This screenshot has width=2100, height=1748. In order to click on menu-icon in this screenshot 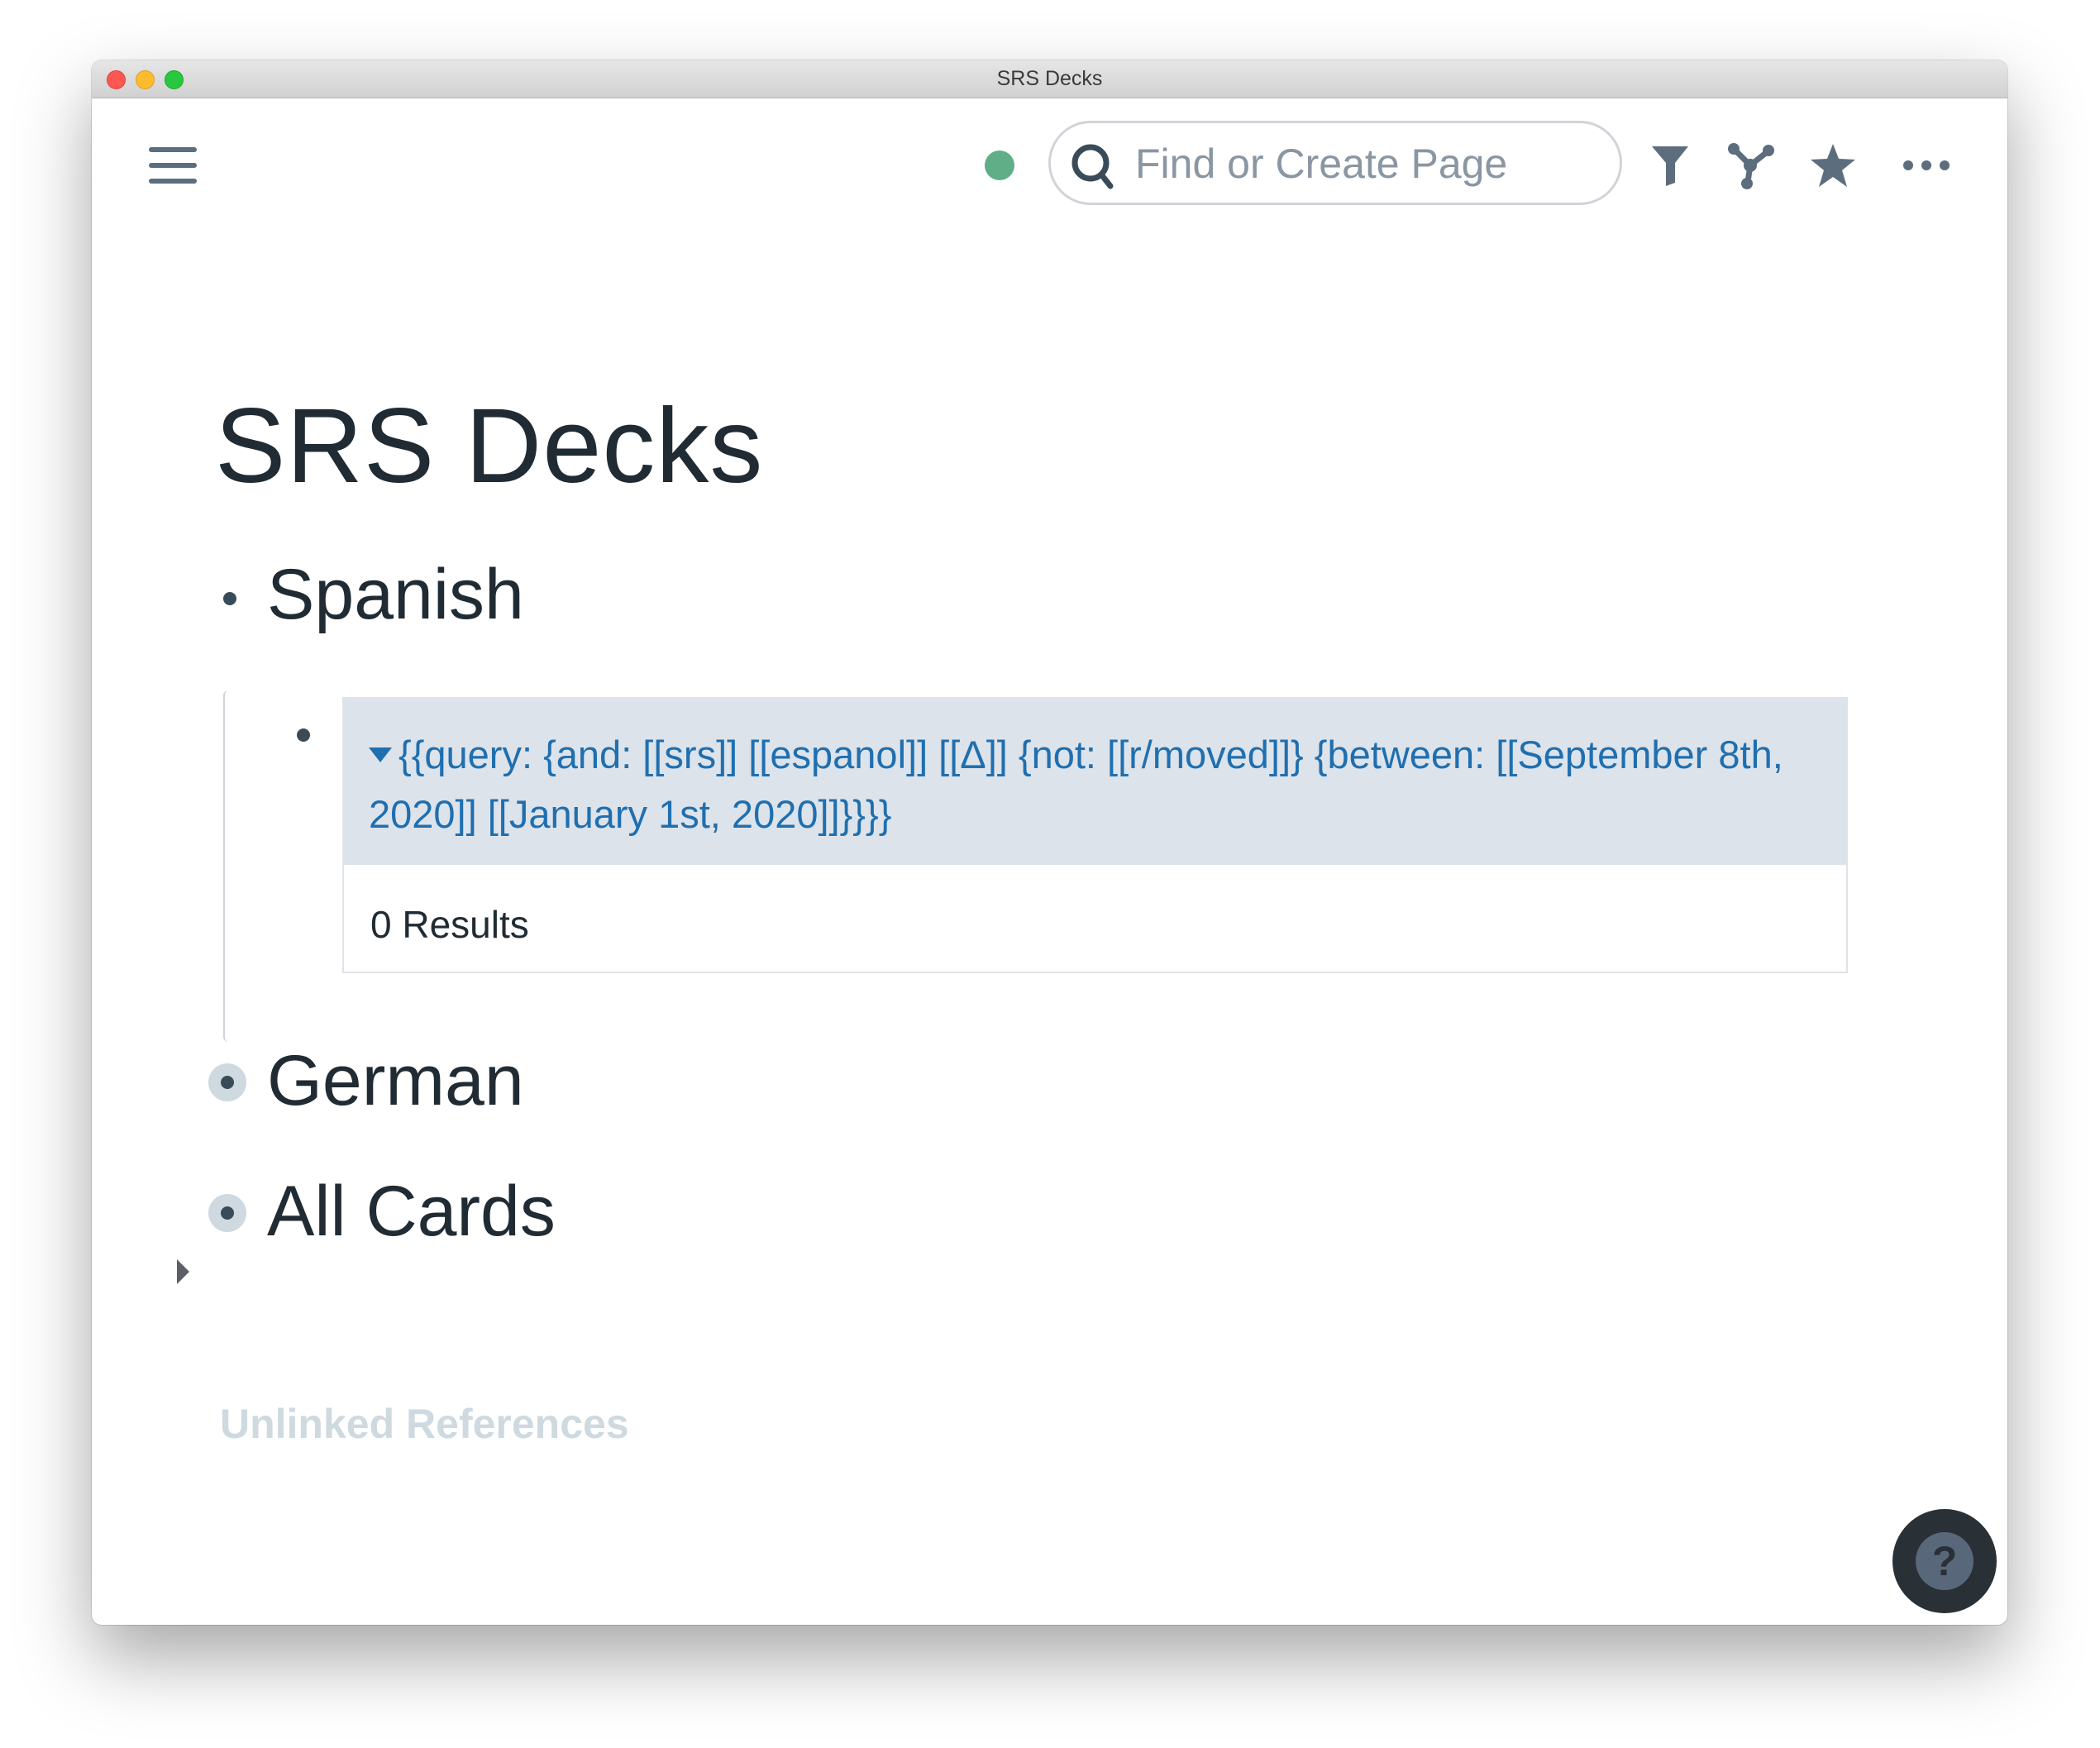, I will do `click(173, 165)`.